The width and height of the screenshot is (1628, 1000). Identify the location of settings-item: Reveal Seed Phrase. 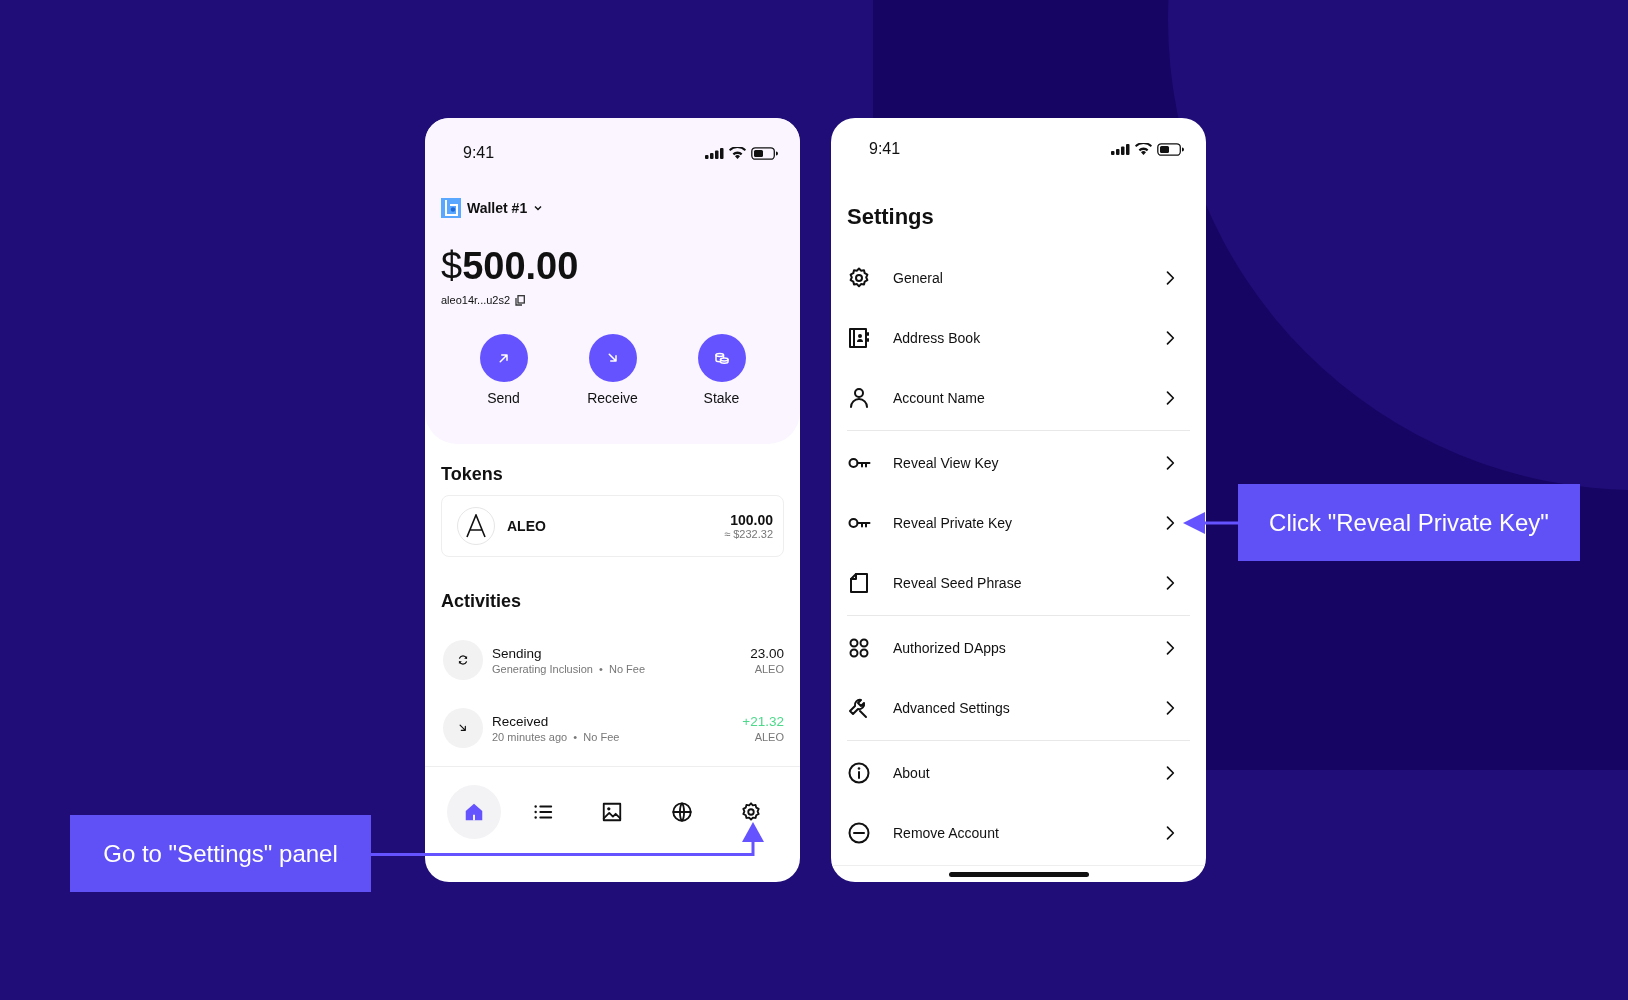
(1018, 583).